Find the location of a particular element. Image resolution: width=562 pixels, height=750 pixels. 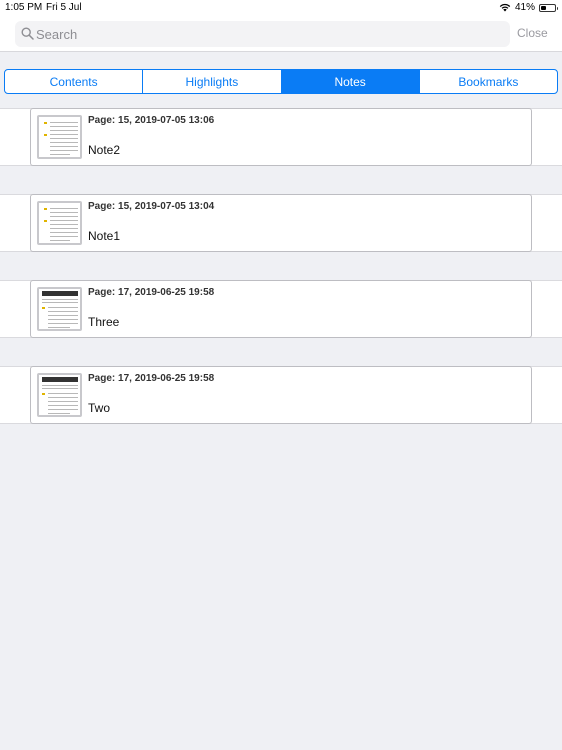

tab-notes: Notes is located at coordinates (350, 81).